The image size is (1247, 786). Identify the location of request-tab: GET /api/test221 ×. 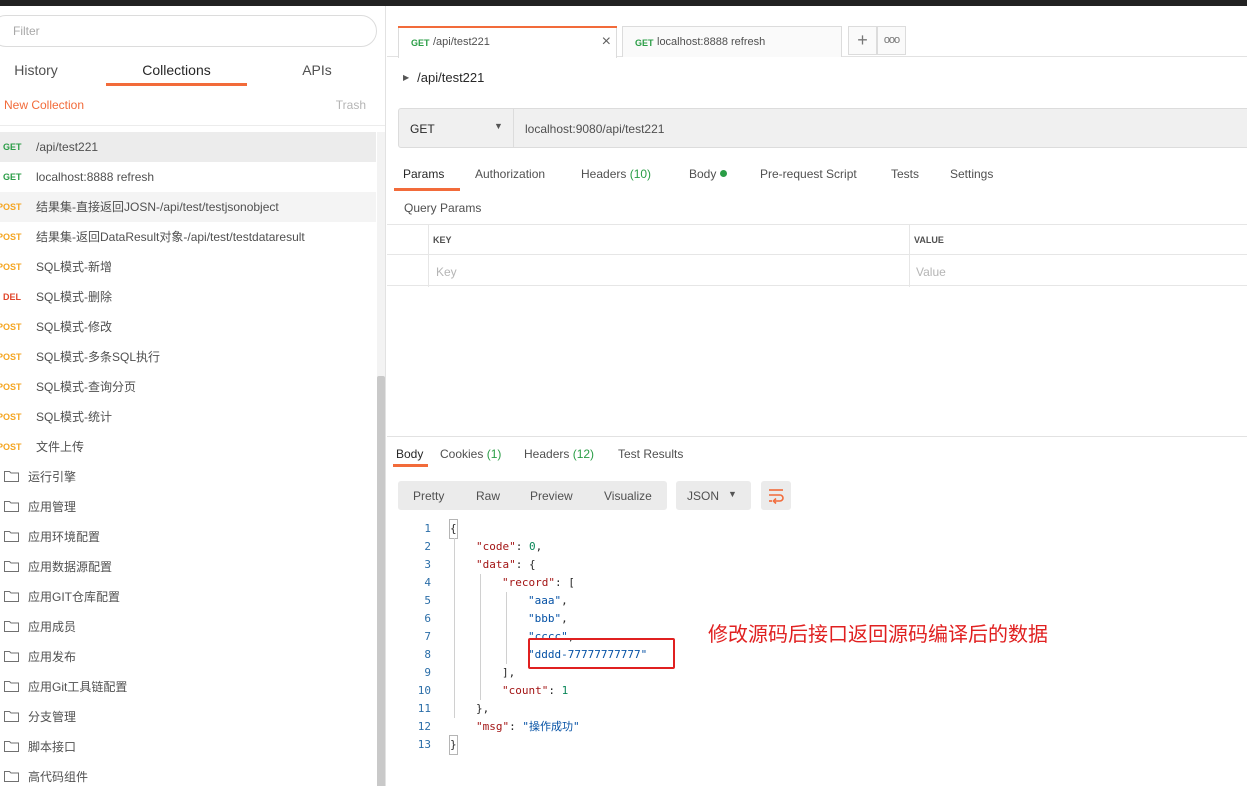
(507, 42).